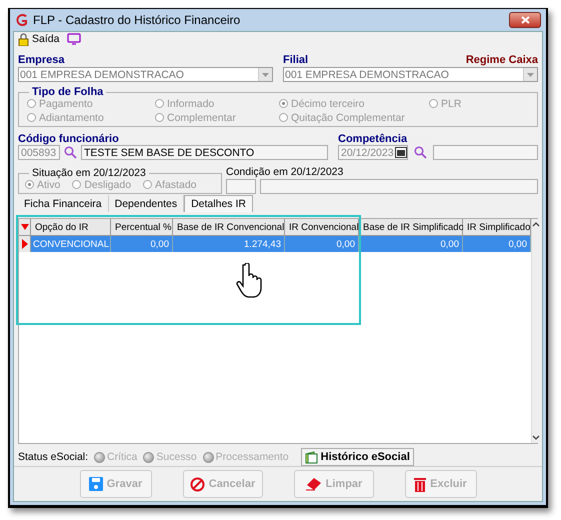  Describe the element at coordinates (145, 74) in the screenshot. I see `company-dropdown: 001 EMPRESA DEMONSTRACAO` at that location.